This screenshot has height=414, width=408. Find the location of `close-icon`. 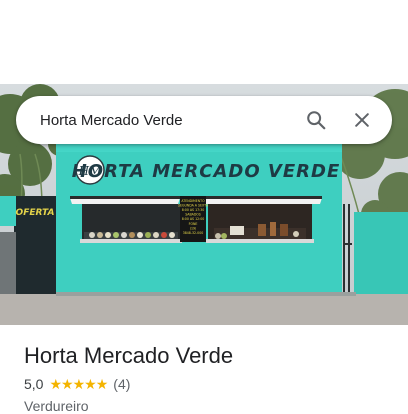

close-icon is located at coordinates (362, 120).